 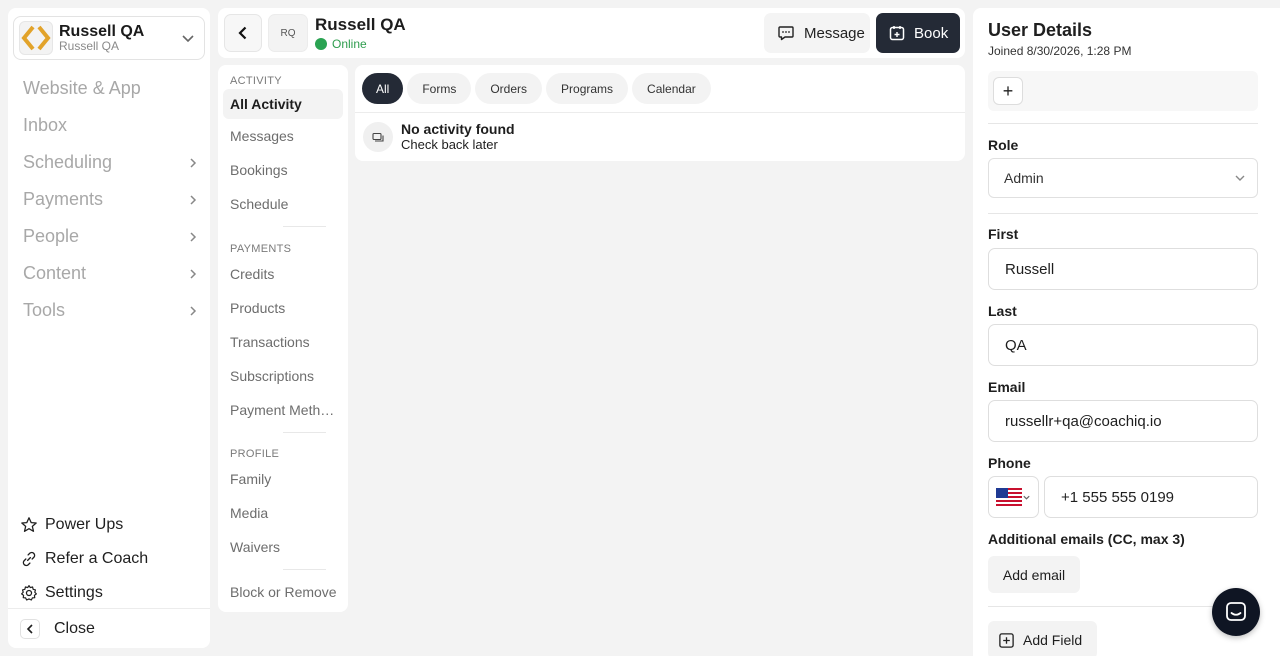 What do you see at coordinates (44, 310) in the screenshot?
I see `nav-label: Tools` at bounding box center [44, 310].